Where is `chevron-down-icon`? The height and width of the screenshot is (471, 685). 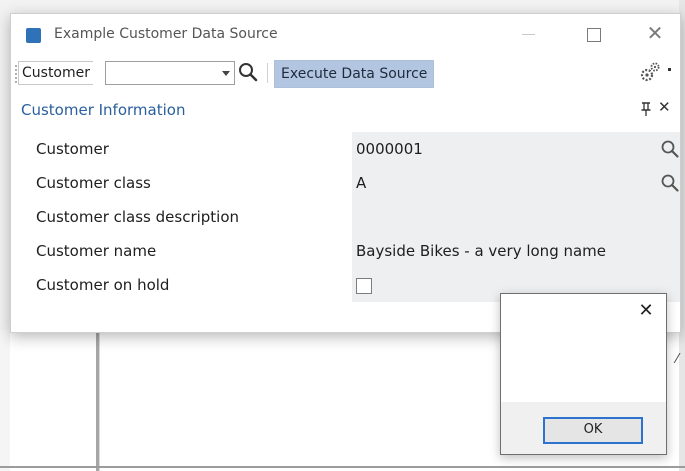
chevron-down-icon is located at coordinates (226, 73).